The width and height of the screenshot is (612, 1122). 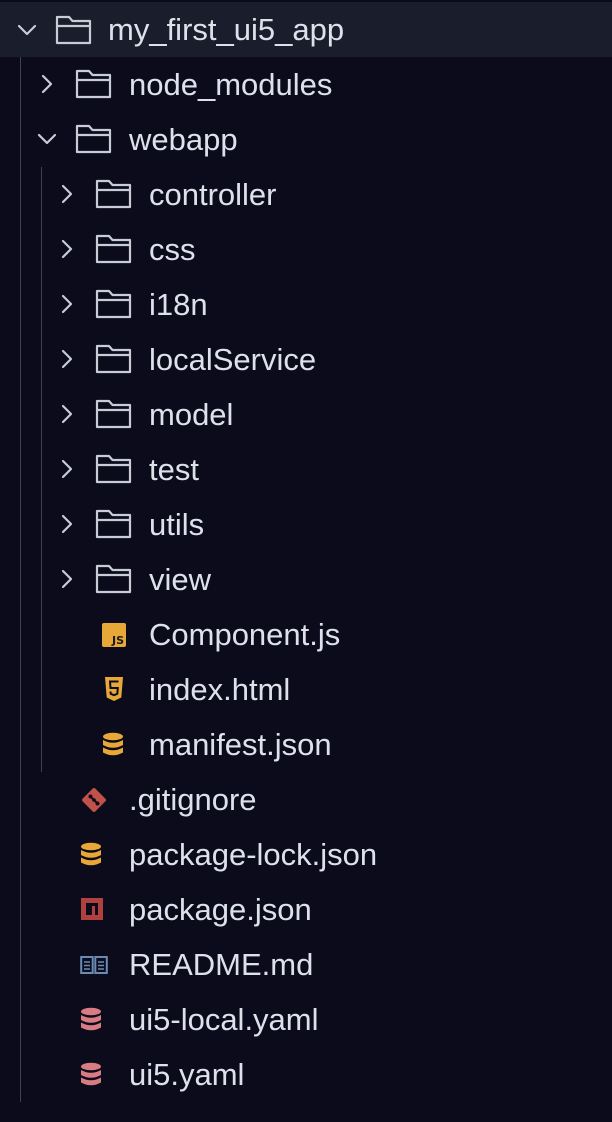 What do you see at coordinates (306, 799) in the screenshot?
I see `tree-file-gitignore: .gitignore` at bounding box center [306, 799].